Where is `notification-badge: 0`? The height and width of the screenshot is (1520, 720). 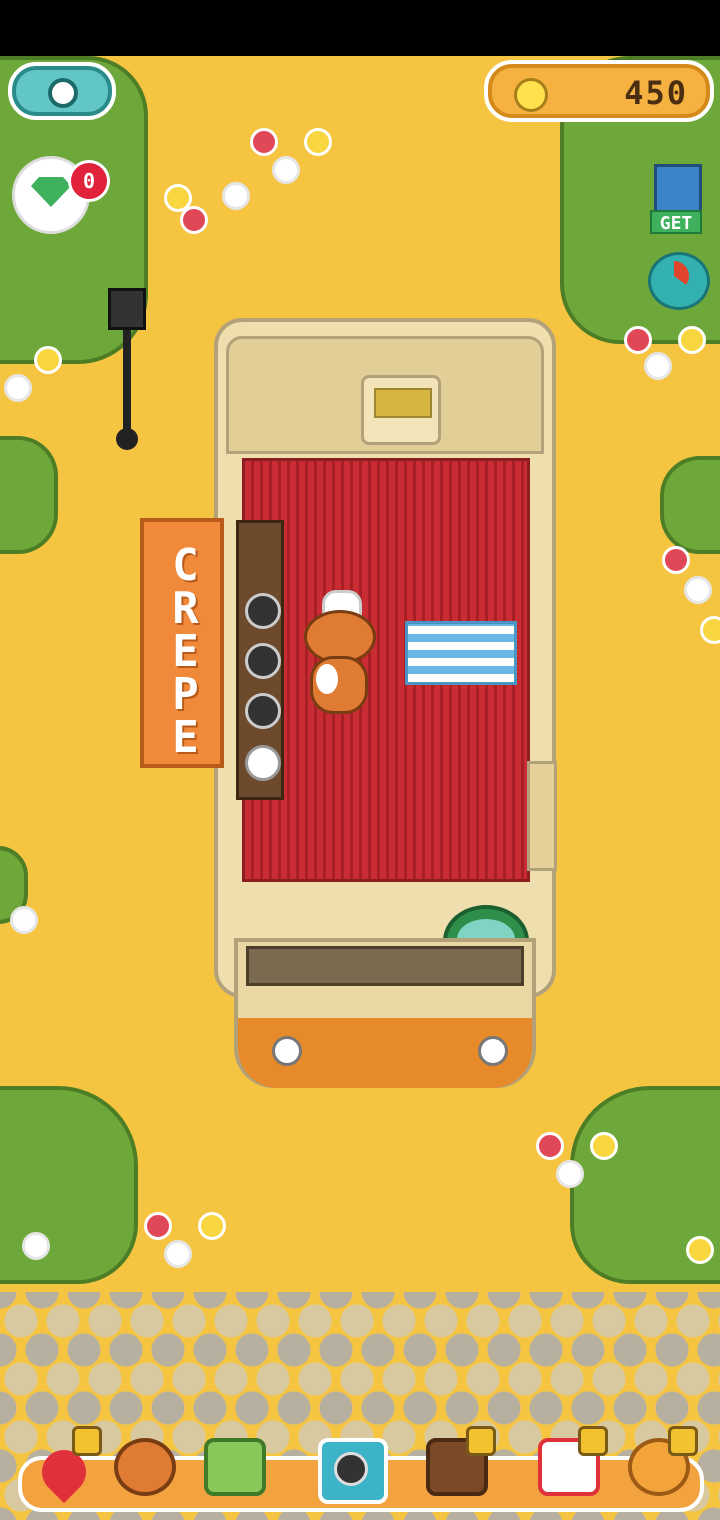 notification-badge: 0 is located at coordinates (89, 181).